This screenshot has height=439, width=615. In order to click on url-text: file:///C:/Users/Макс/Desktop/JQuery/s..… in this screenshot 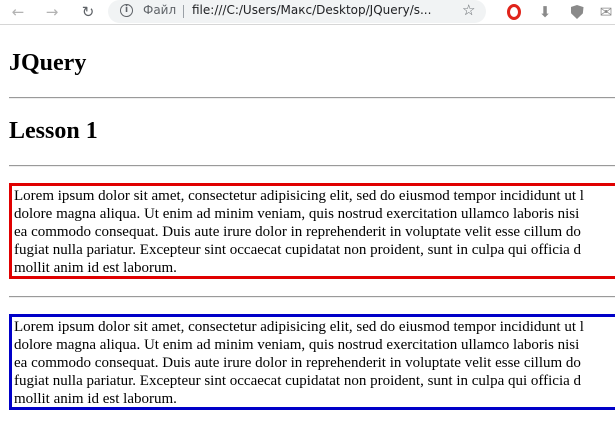, I will do `click(311, 10)`.